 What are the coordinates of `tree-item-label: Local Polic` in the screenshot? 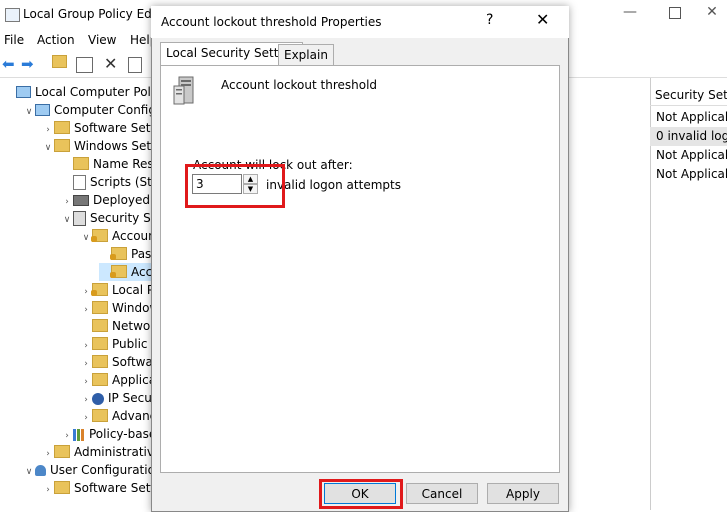 It's located at (132, 290).